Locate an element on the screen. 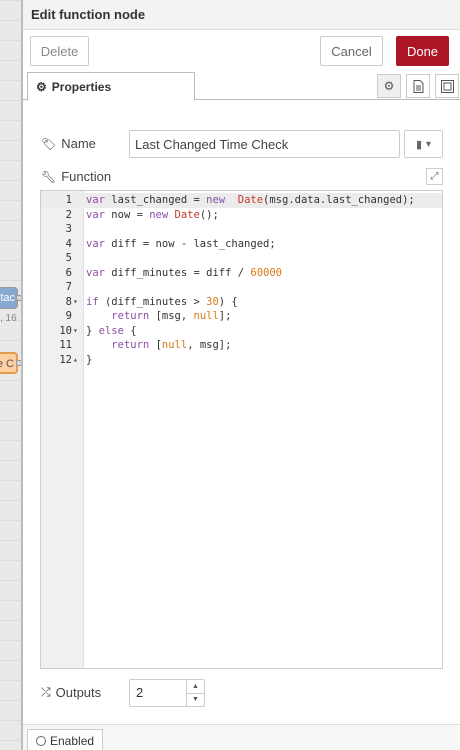 Image resolution: width=460 pixels, height=750 pixels. workspace-node-status: , 16 is located at coordinates (8, 318).